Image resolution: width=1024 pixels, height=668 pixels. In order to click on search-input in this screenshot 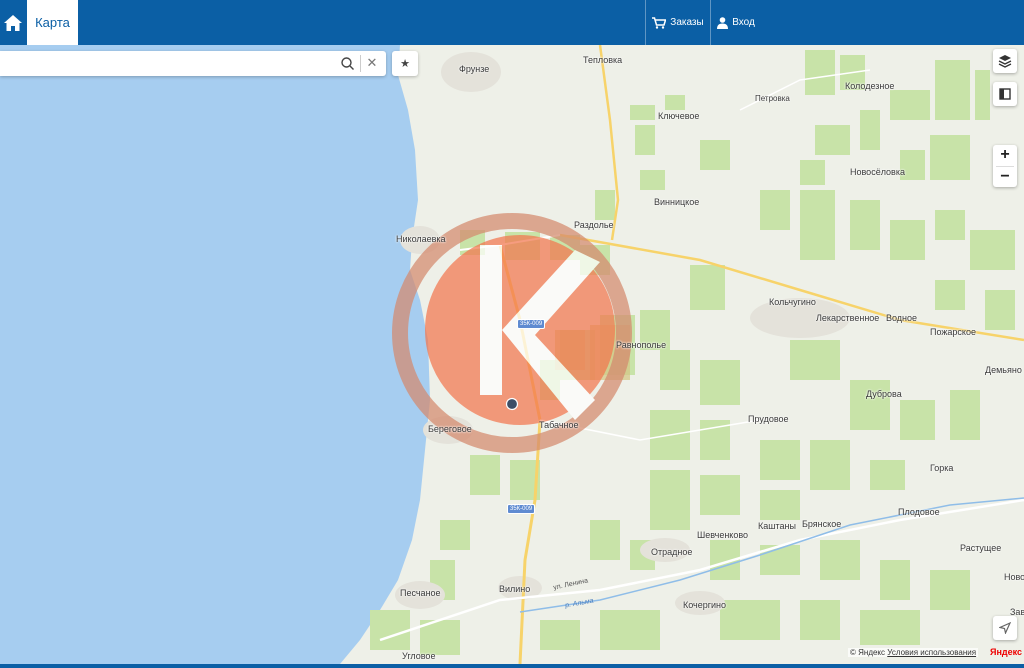, I will do `click(164, 63)`.